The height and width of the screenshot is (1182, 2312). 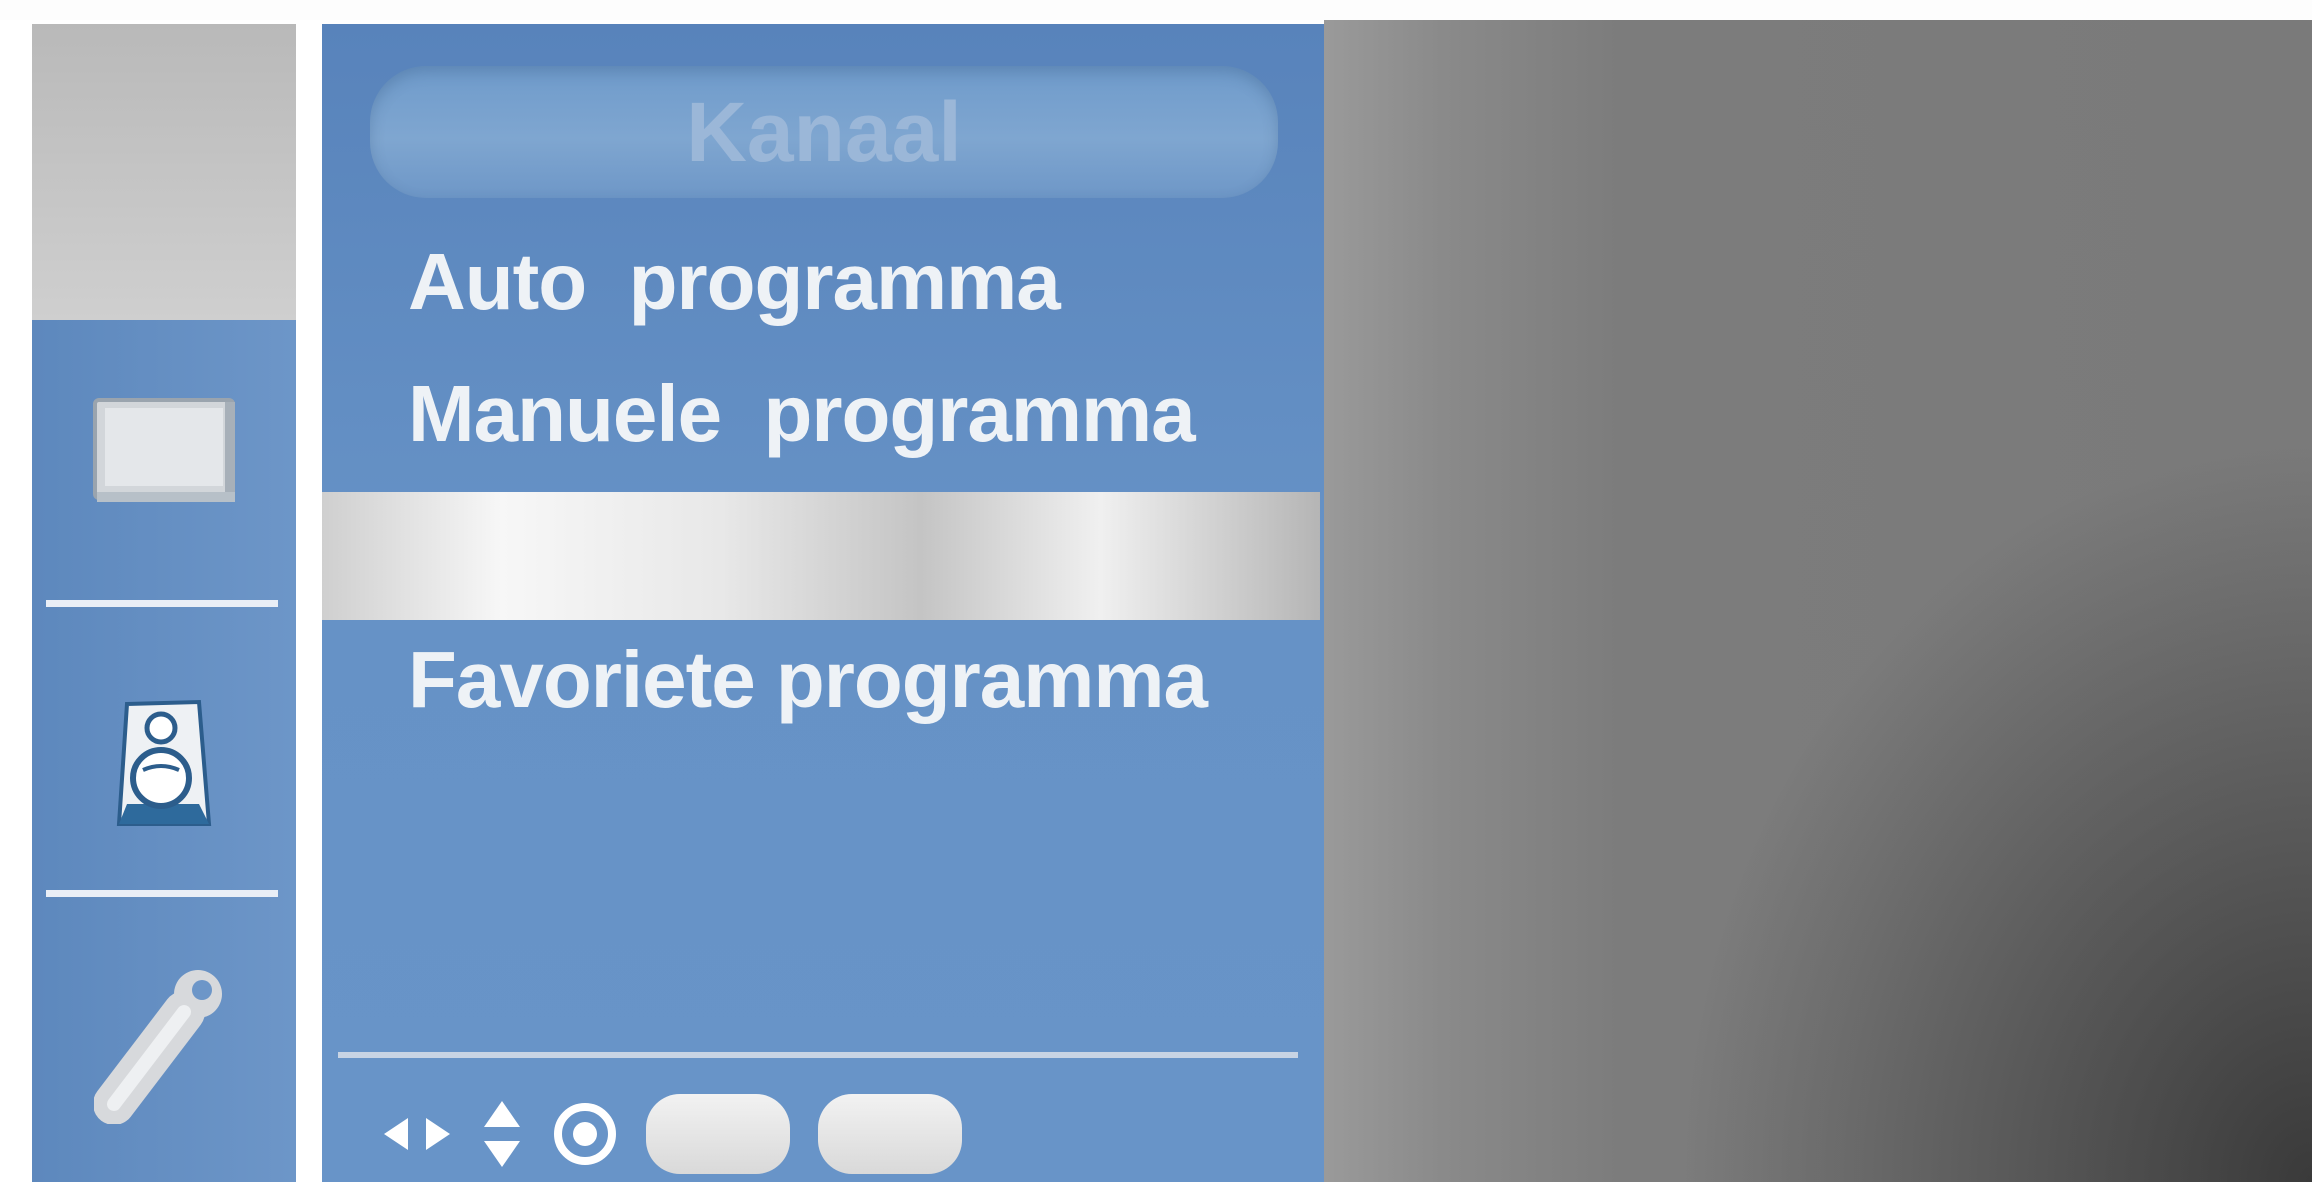 I want to click on menu-item-favourite-programme: Favoriete programma, so click(x=808, y=680).